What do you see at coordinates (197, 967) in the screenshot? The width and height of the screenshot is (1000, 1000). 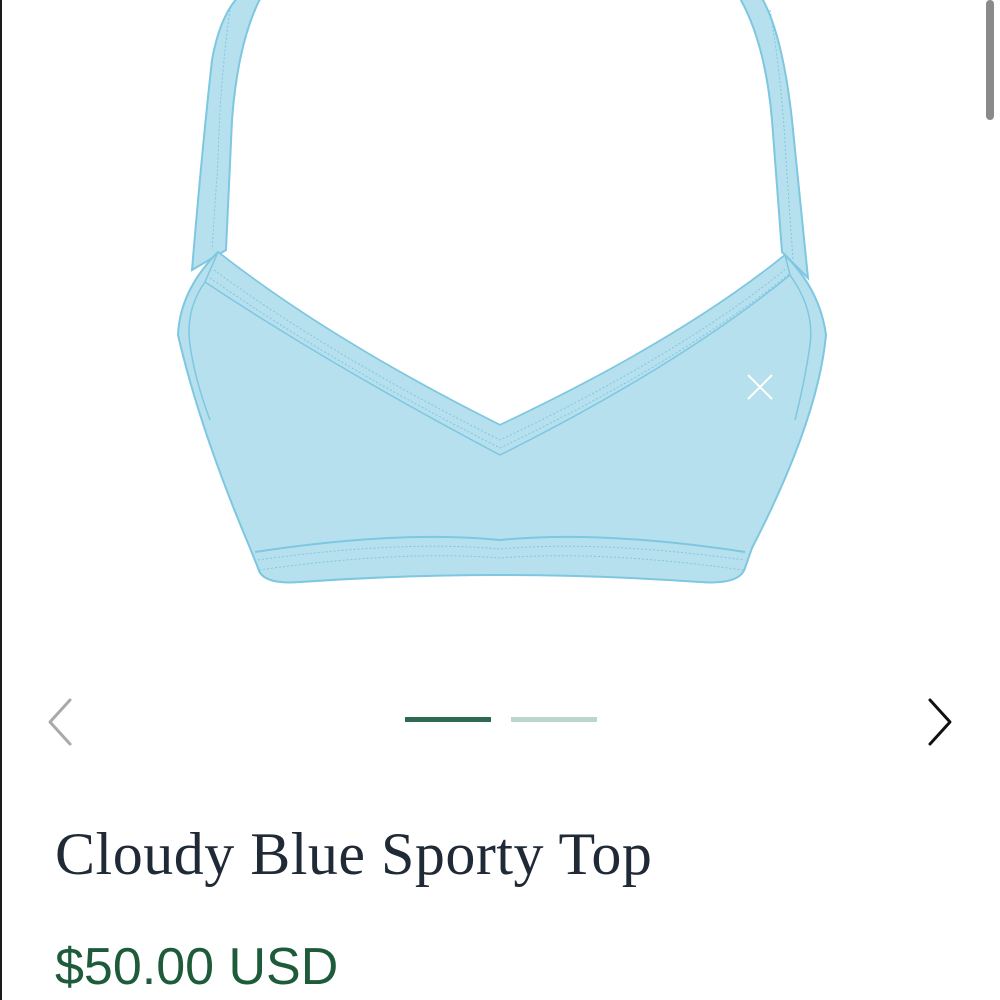 I see `product-price: $50.00 USD` at bounding box center [197, 967].